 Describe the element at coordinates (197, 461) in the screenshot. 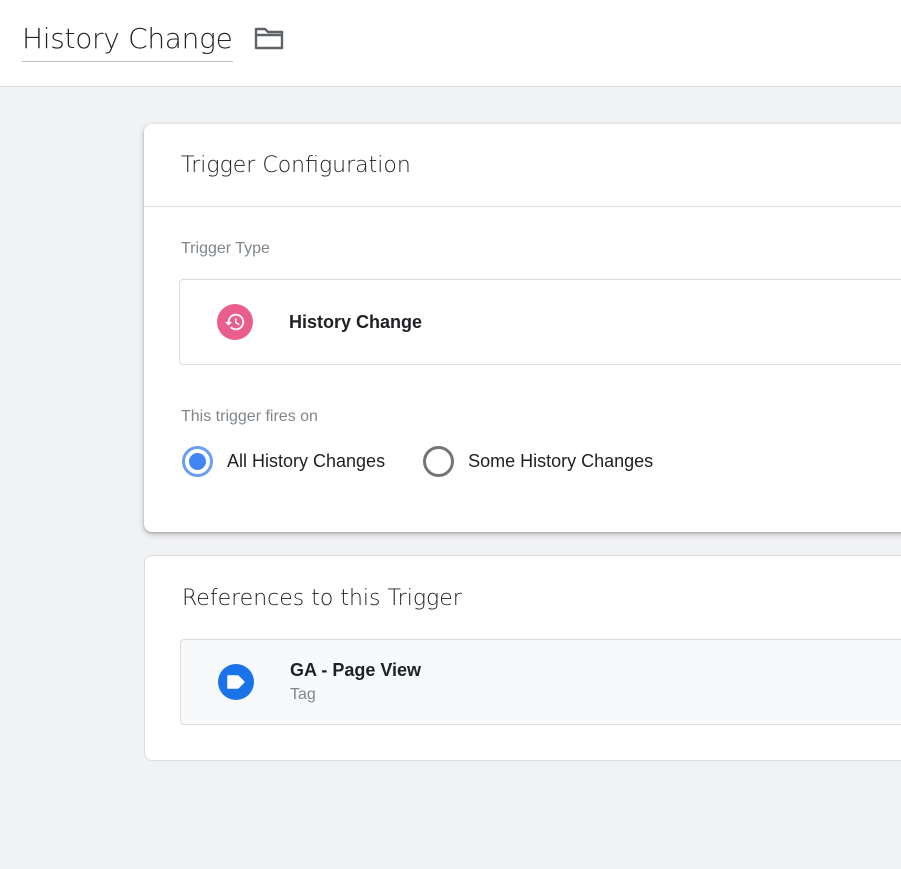

I see `radio-button-checked` at that location.